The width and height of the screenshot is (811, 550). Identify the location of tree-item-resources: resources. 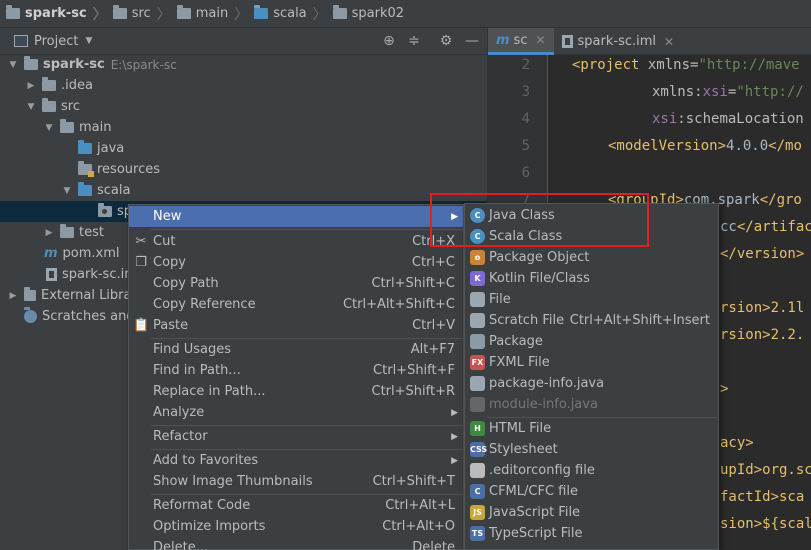
(243, 169).